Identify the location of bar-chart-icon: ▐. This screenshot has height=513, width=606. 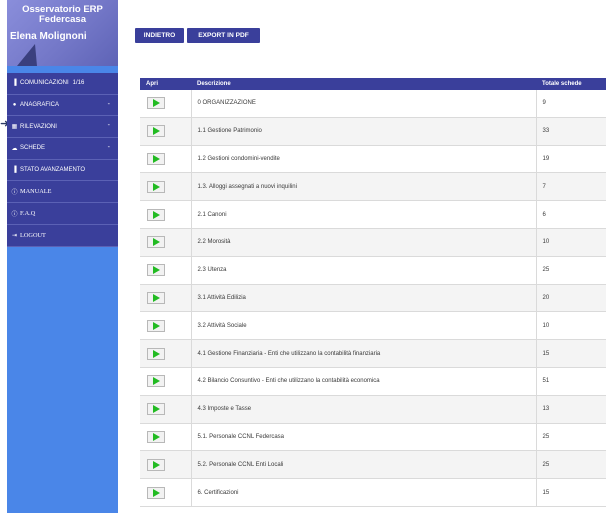
(14, 170).